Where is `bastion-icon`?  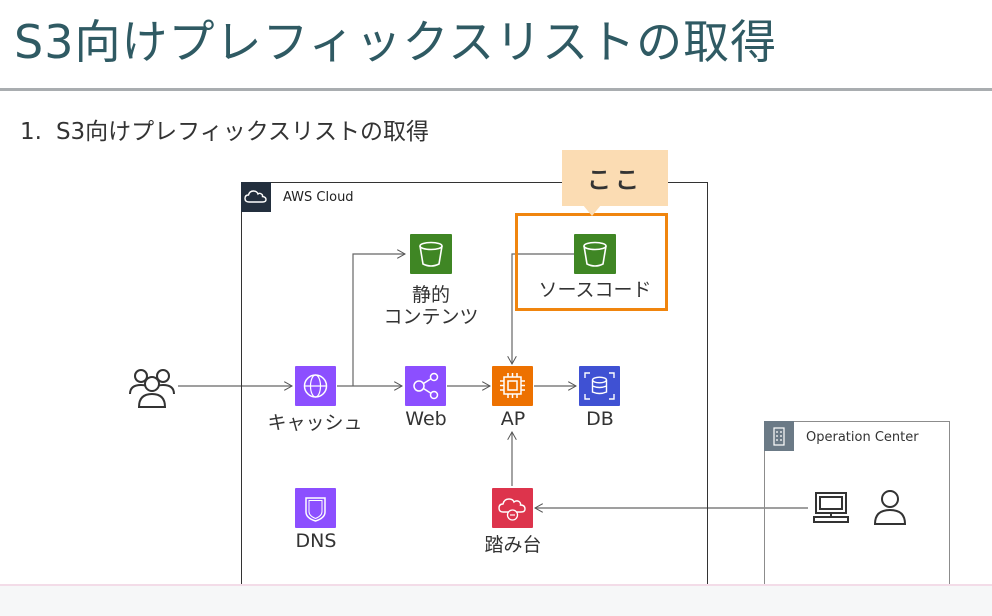
bastion-icon is located at coordinates (512, 508).